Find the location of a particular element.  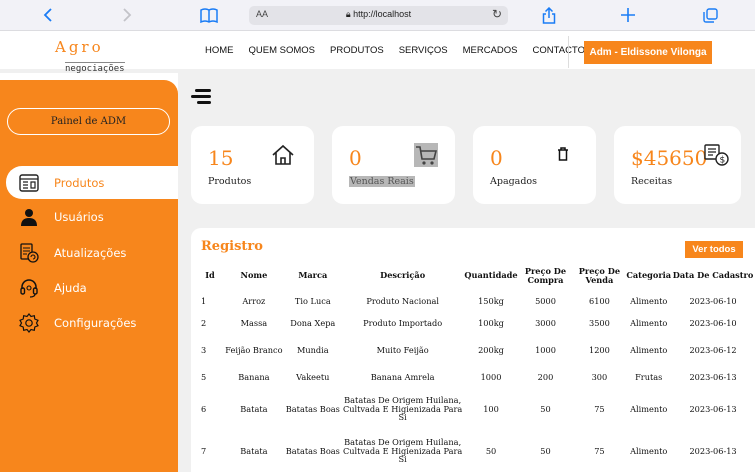

cell-preco-compra: 5000 is located at coordinates (545, 300).